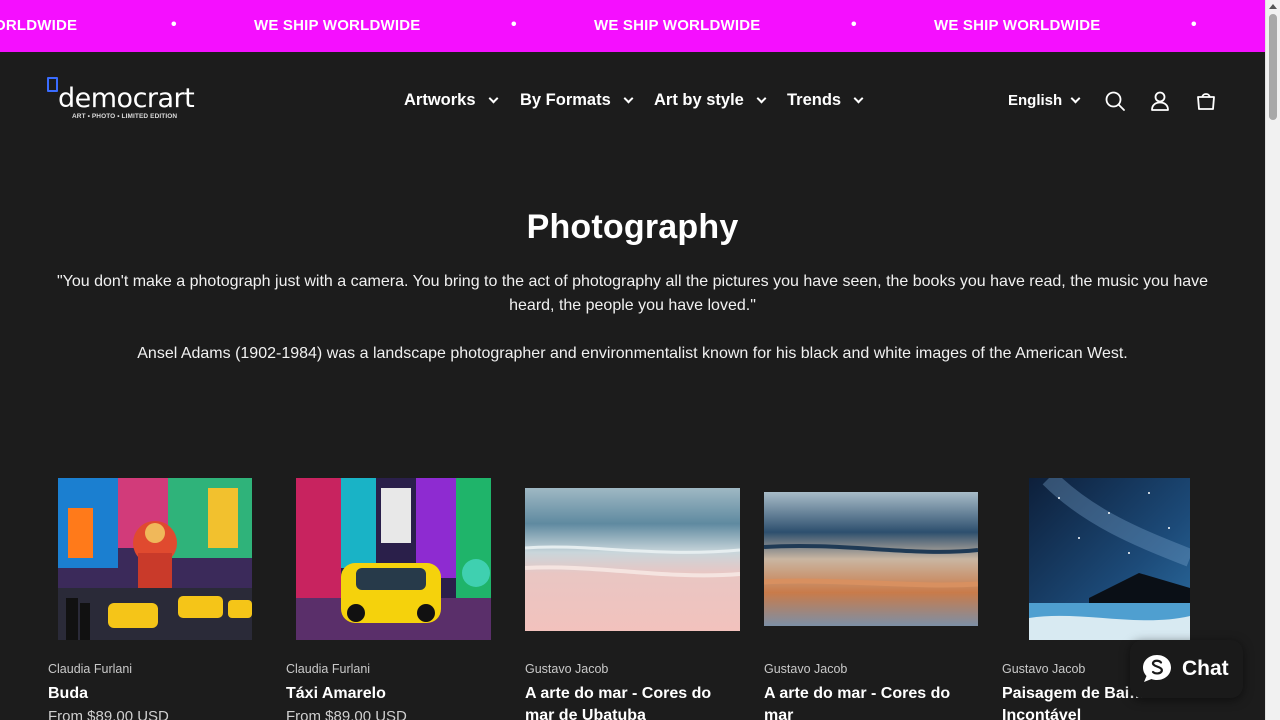 This screenshot has width=1280, height=720. I want to click on product-title: Buda, so click(155, 694).